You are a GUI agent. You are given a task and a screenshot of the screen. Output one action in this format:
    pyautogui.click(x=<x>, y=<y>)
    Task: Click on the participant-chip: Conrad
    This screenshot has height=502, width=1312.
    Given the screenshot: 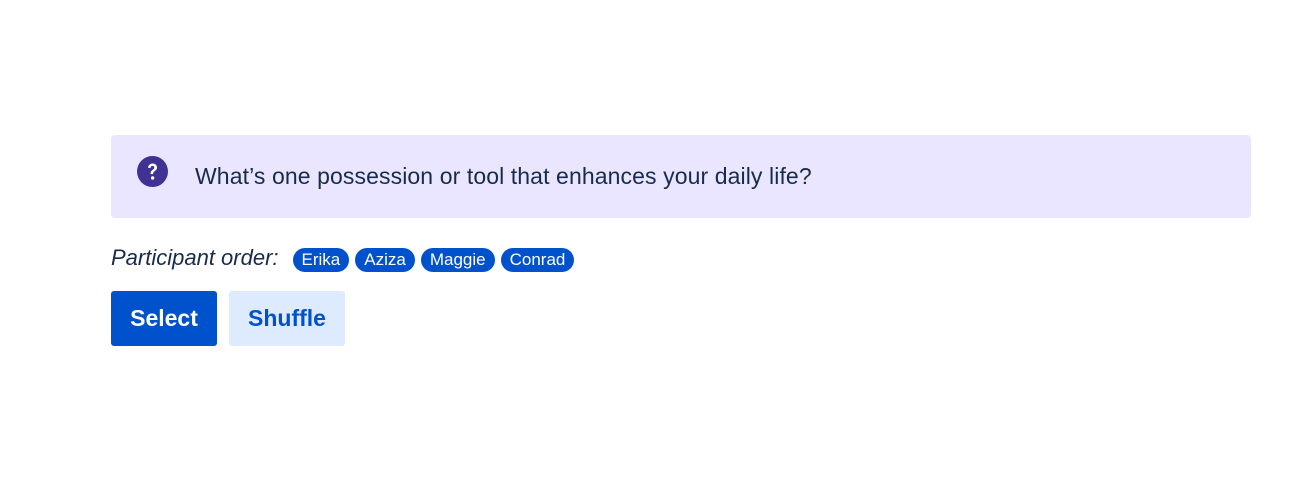 What is the action you would take?
    pyautogui.click(x=537, y=260)
    